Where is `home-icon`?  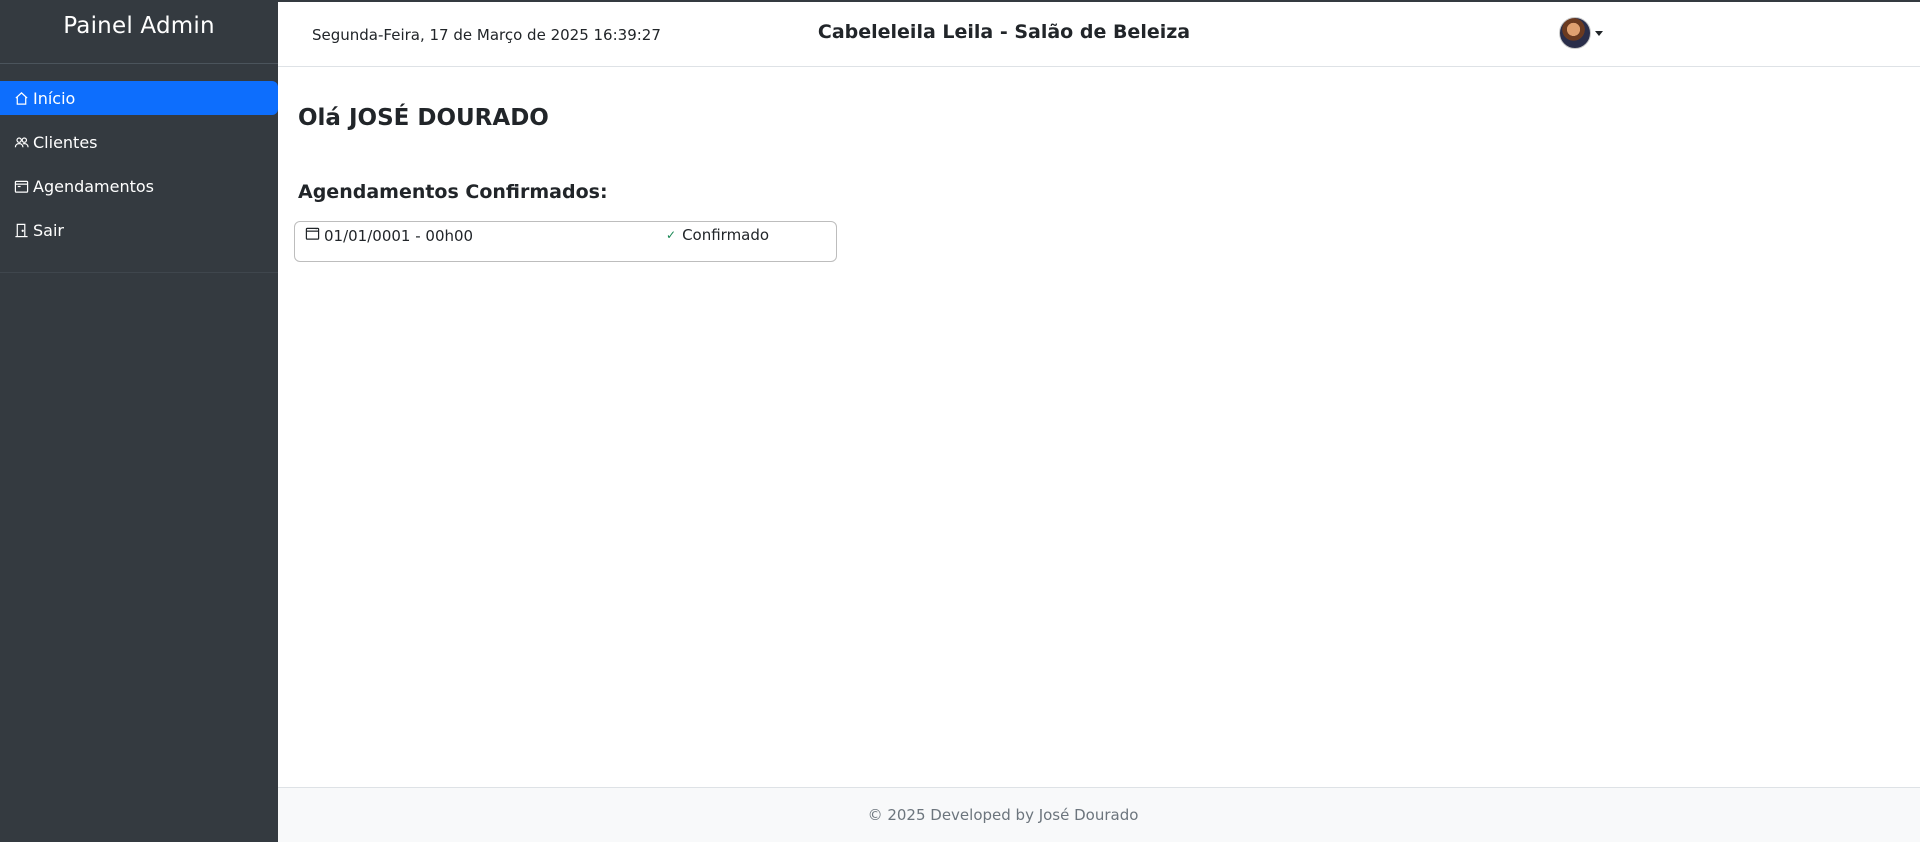
home-icon is located at coordinates (21, 98).